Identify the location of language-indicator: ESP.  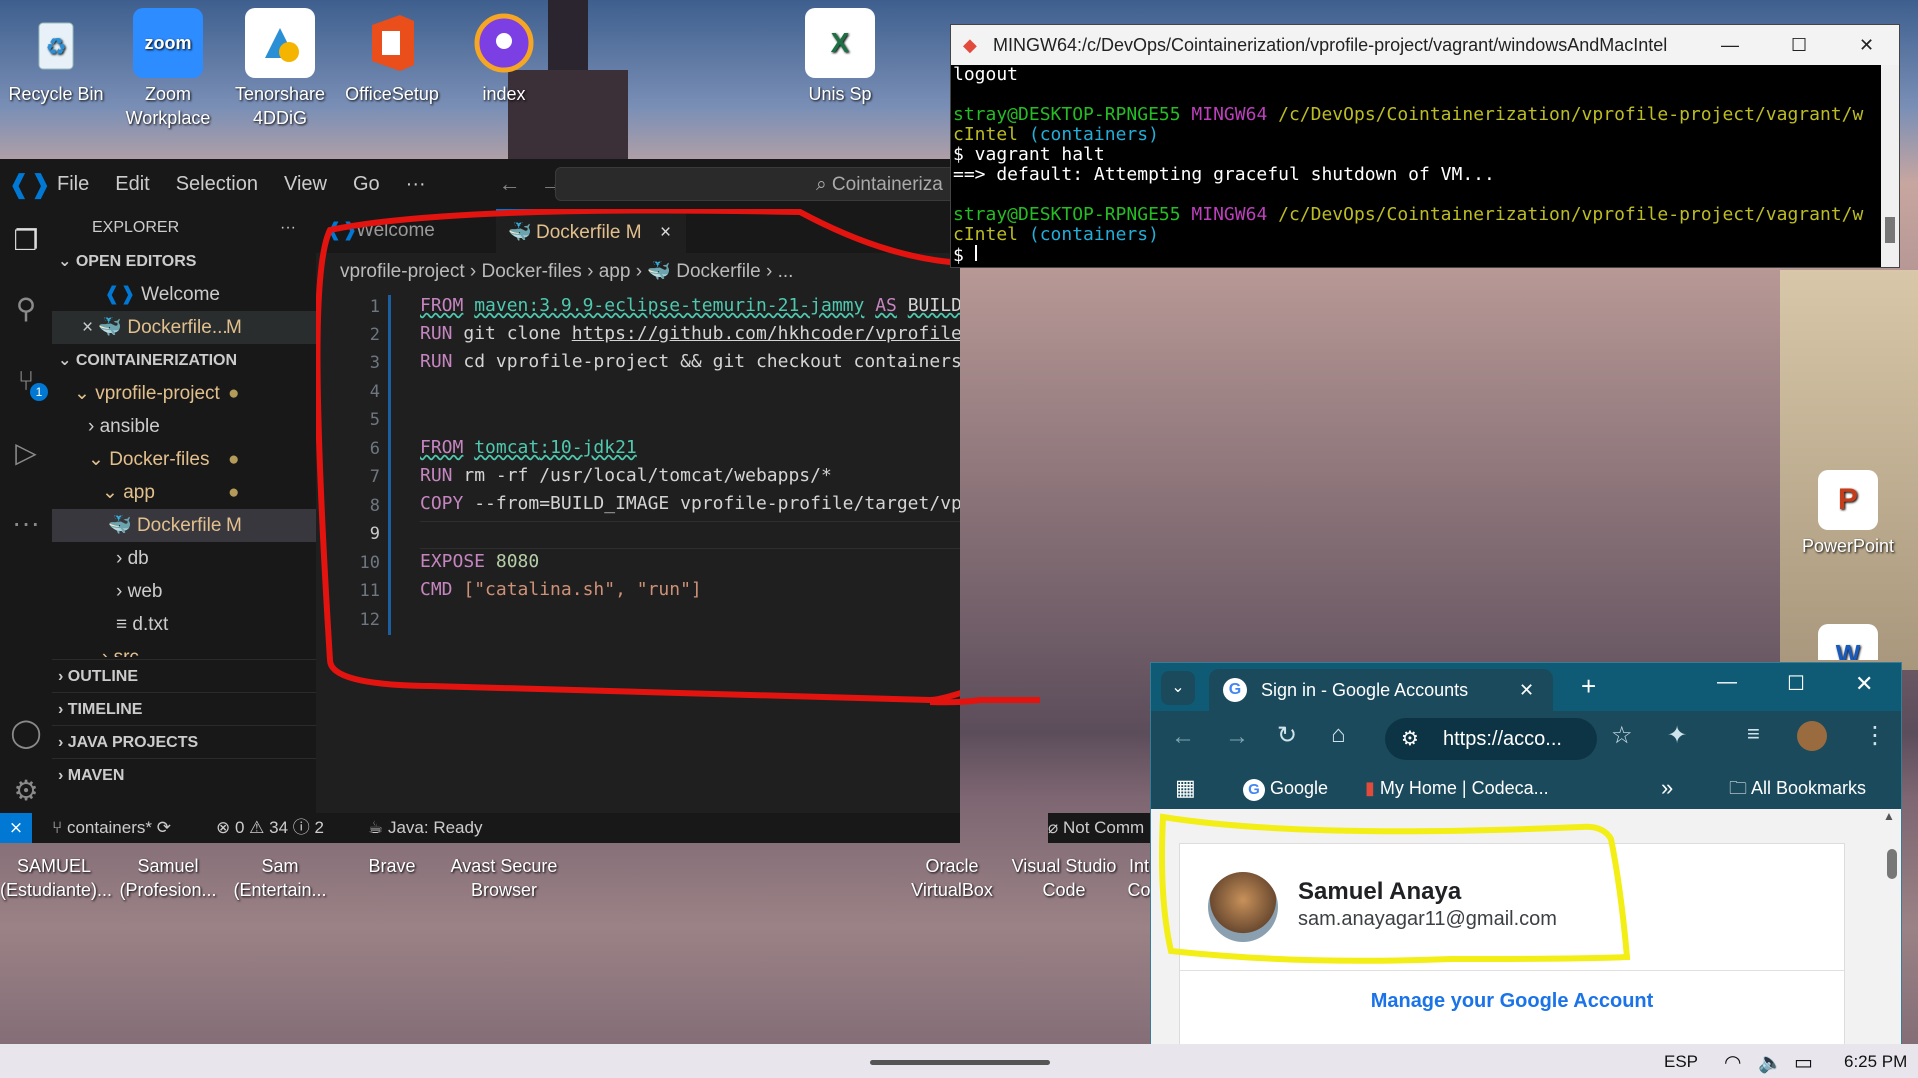
(1681, 1062).